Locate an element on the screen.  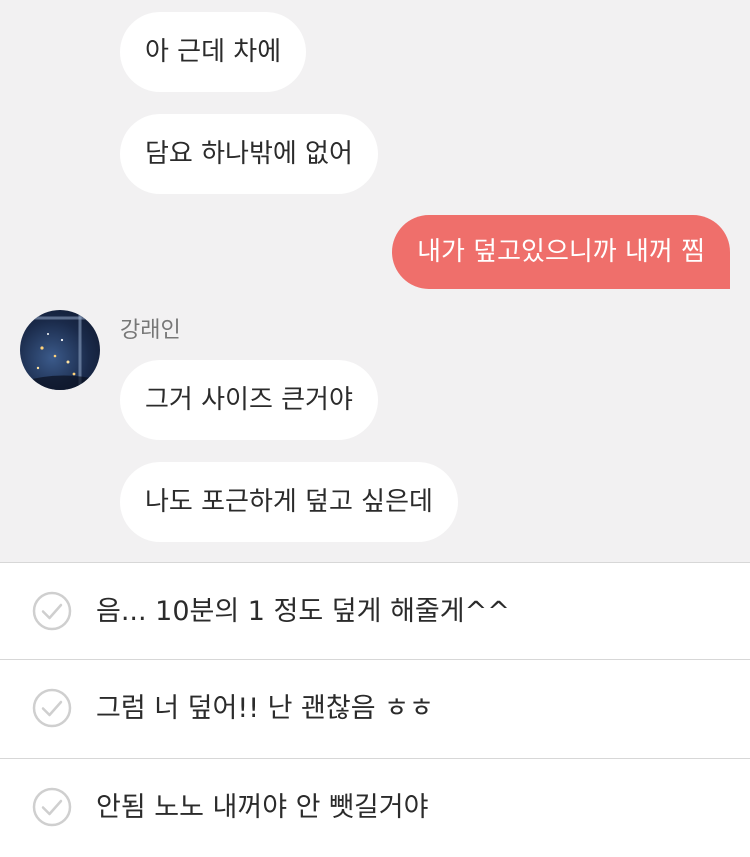
reply-option-2: 그럼 너 덮어!! 난 괜찮음 ㅎㅎ is located at coordinates (375, 708).